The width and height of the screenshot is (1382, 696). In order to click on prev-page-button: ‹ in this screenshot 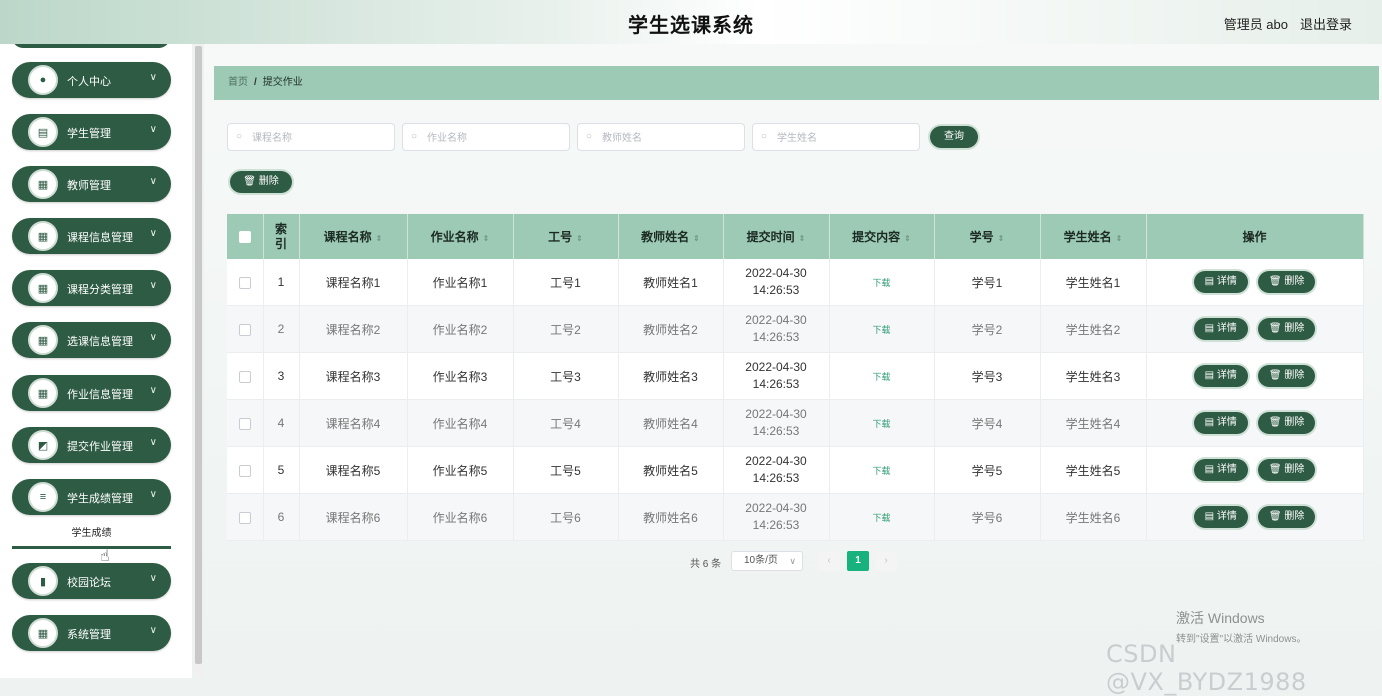, I will do `click(829, 561)`.